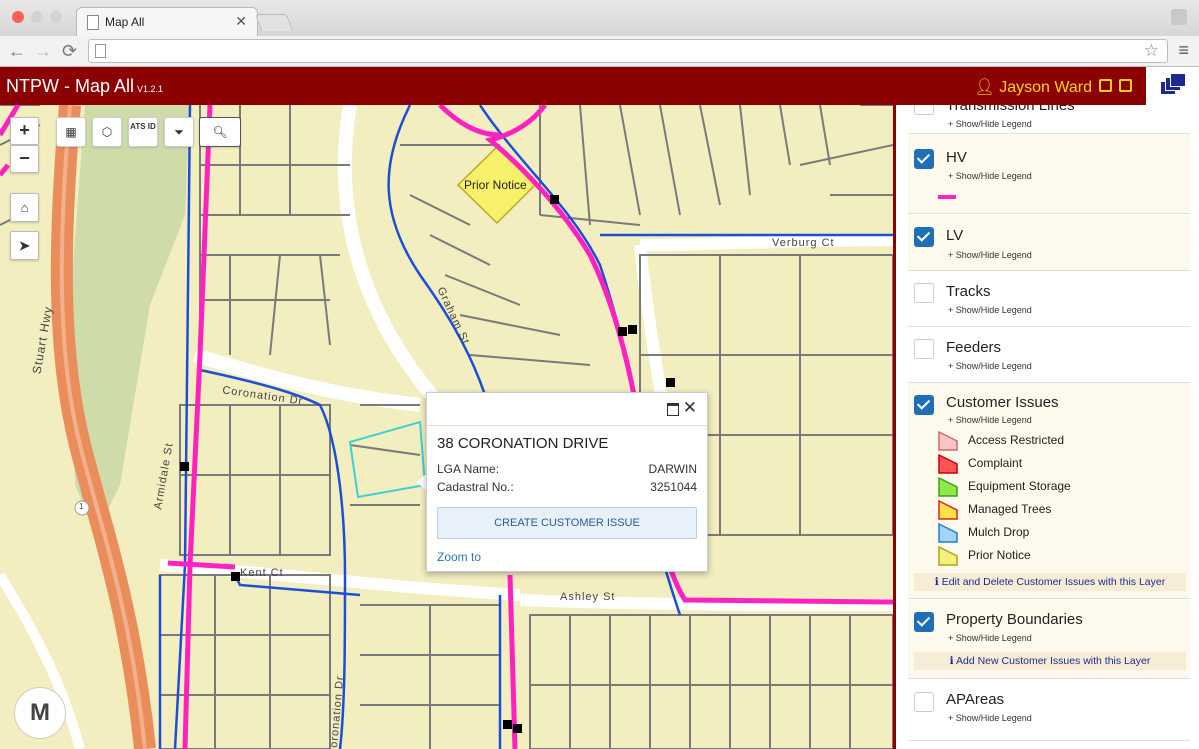 The height and width of the screenshot is (749, 1199). Describe the element at coordinates (628, 51) in the screenshot. I see `address-bar: ☆` at that location.